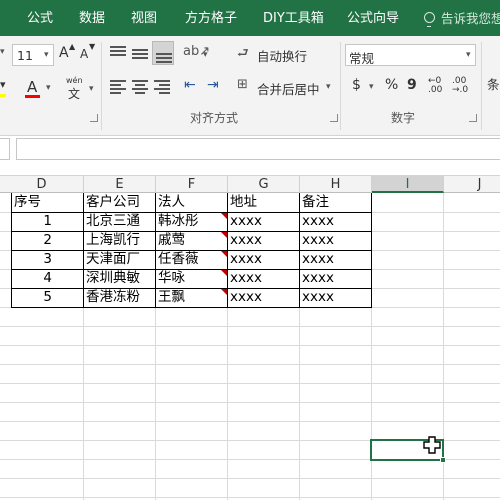  Describe the element at coordinates (144, 18) in the screenshot. I see `tab-view: 视图` at that location.